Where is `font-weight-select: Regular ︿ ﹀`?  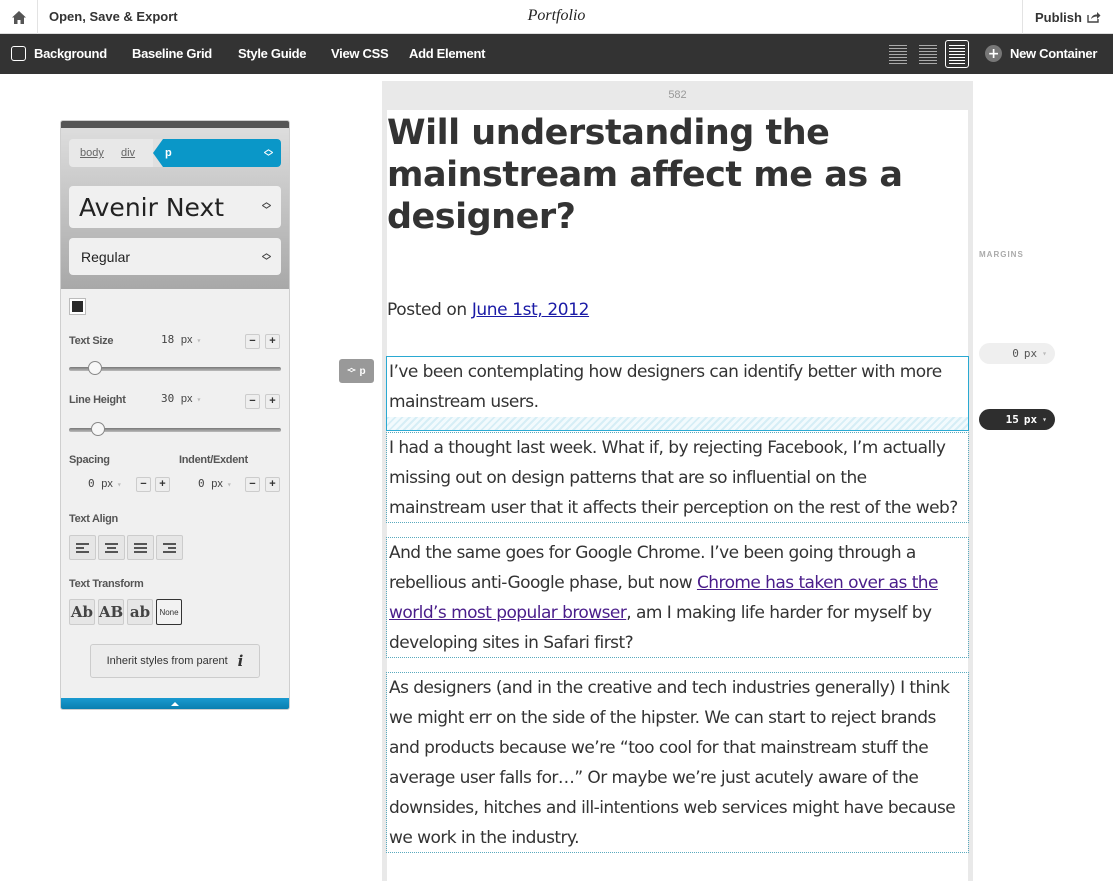
font-weight-select: Regular ︿ ﹀ is located at coordinates (175, 256).